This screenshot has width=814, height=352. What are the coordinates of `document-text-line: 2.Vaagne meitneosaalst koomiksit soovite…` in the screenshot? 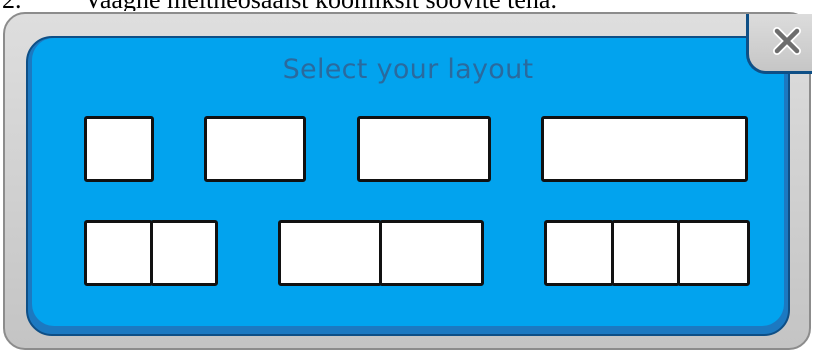 It's located at (407, 5).